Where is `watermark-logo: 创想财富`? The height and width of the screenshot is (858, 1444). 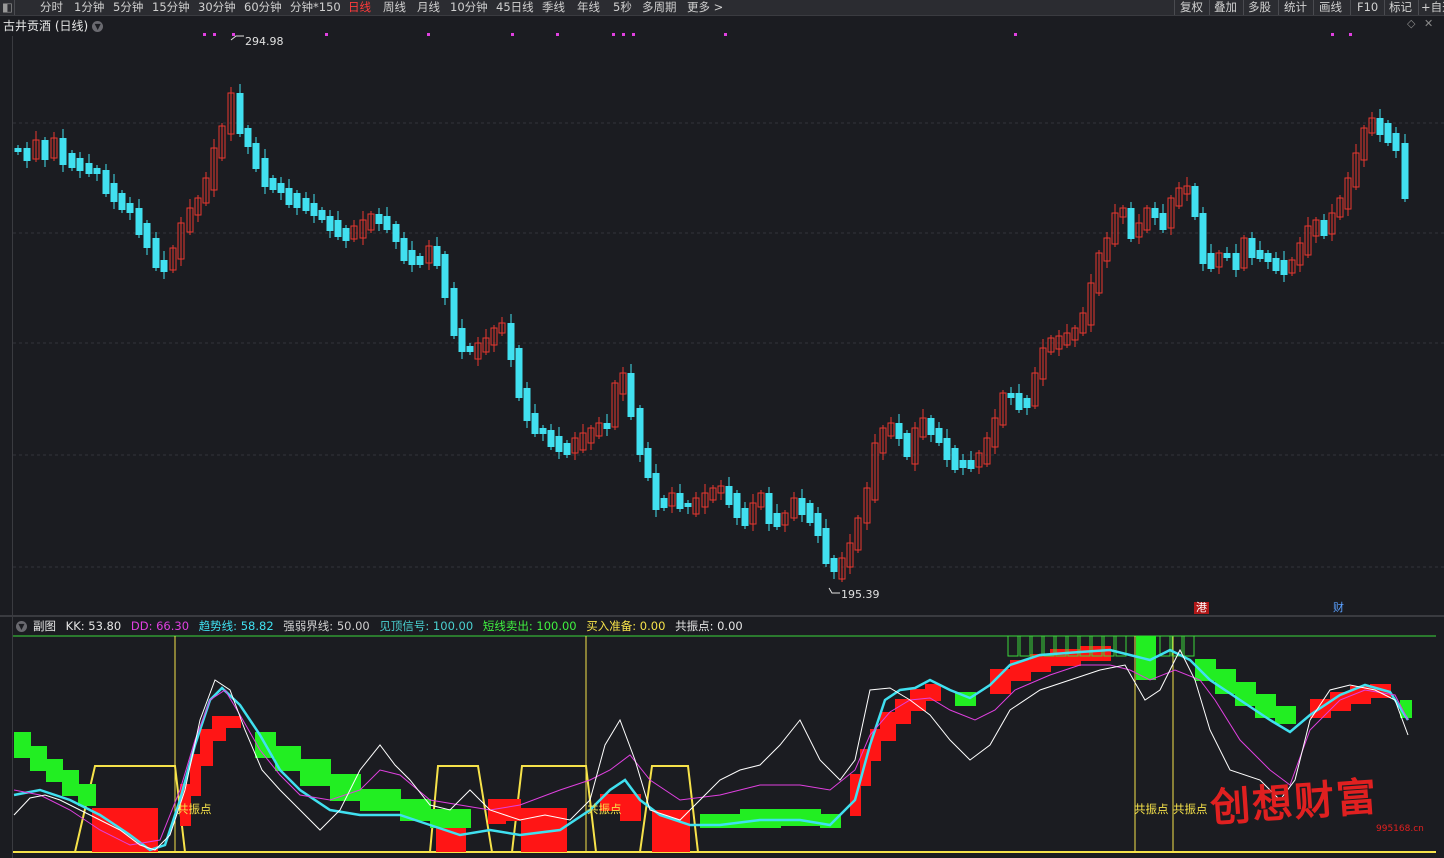 watermark-logo: 创想财富 is located at coordinates (1294, 802).